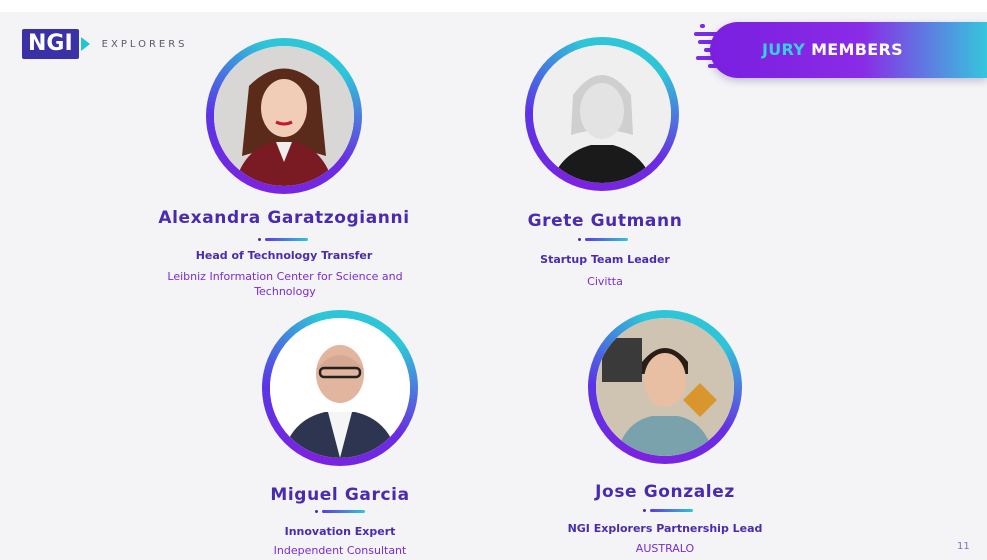 The width and height of the screenshot is (987, 560). I want to click on member-name: Jose Gonzalez, so click(665, 492).